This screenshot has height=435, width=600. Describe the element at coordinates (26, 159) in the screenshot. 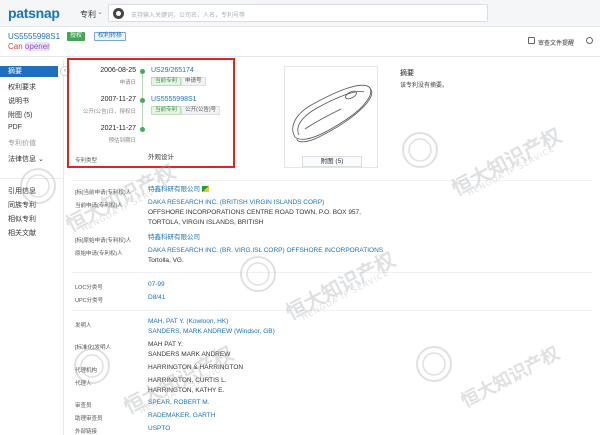

I see `sidebar-item-legal-info: 法律信息 ⌄` at that location.